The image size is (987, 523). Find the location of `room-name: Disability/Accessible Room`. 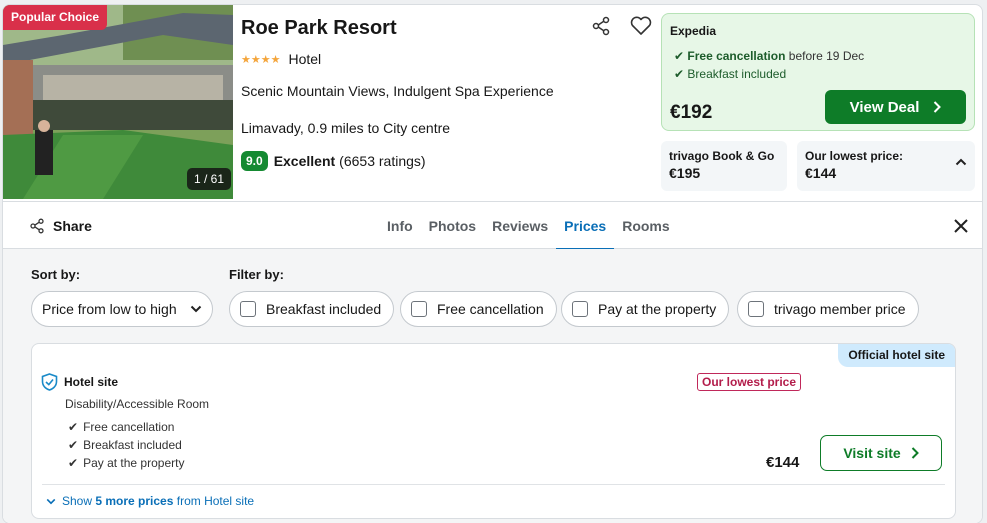

room-name: Disability/Accessible Room is located at coordinates (137, 404).